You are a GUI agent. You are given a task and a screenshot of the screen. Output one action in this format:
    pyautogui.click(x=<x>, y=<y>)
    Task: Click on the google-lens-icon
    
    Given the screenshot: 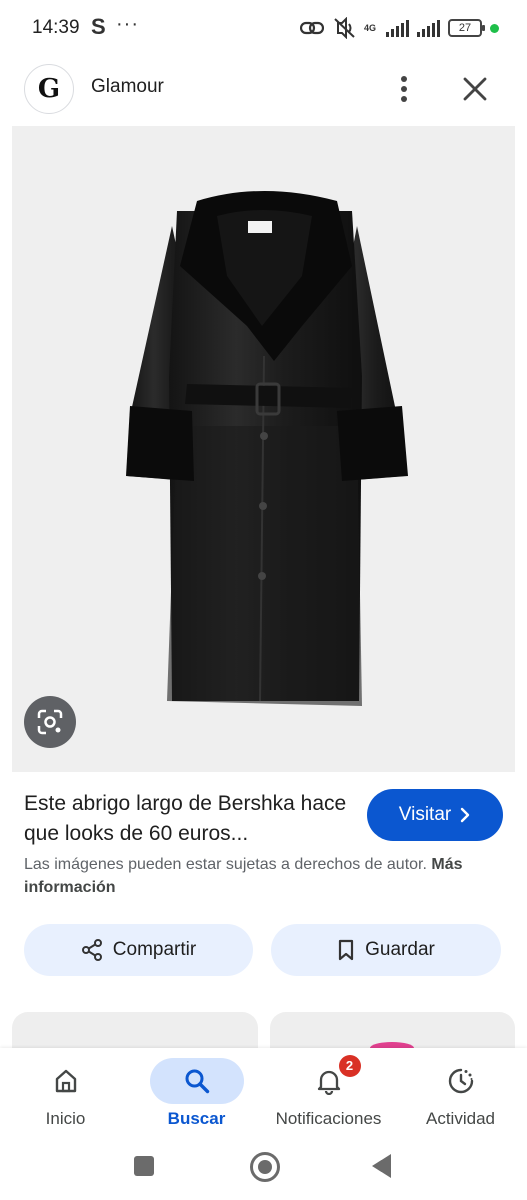 What is the action you would take?
    pyautogui.click(x=50, y=722)
    